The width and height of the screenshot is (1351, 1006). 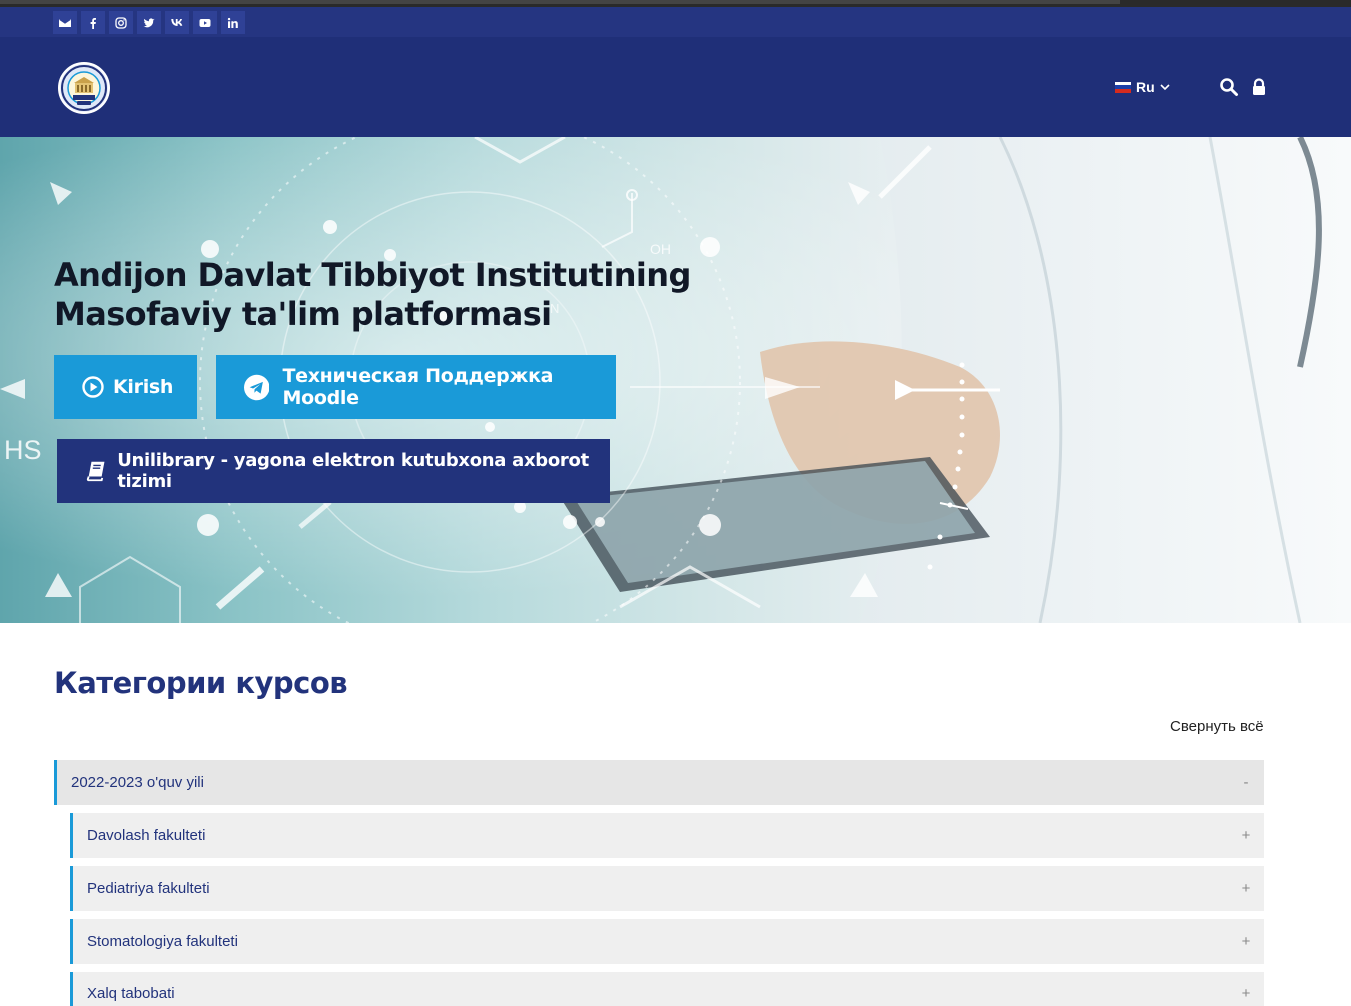 What do you see at coordinates (675, 87) in the screenshot?
I see `site-header: Ru` at bounding box center [675, 87].